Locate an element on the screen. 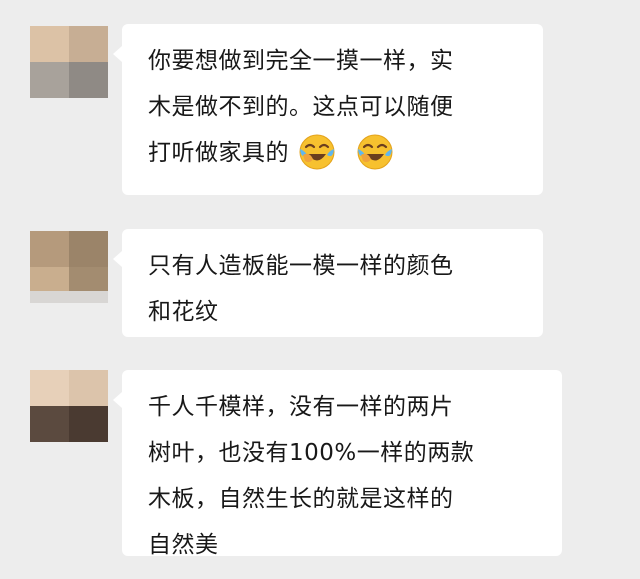 This screenshot has width=640, height=579. message-text-line: 千人千模样，没有一样的两片 is located at coordinates (301, 407).